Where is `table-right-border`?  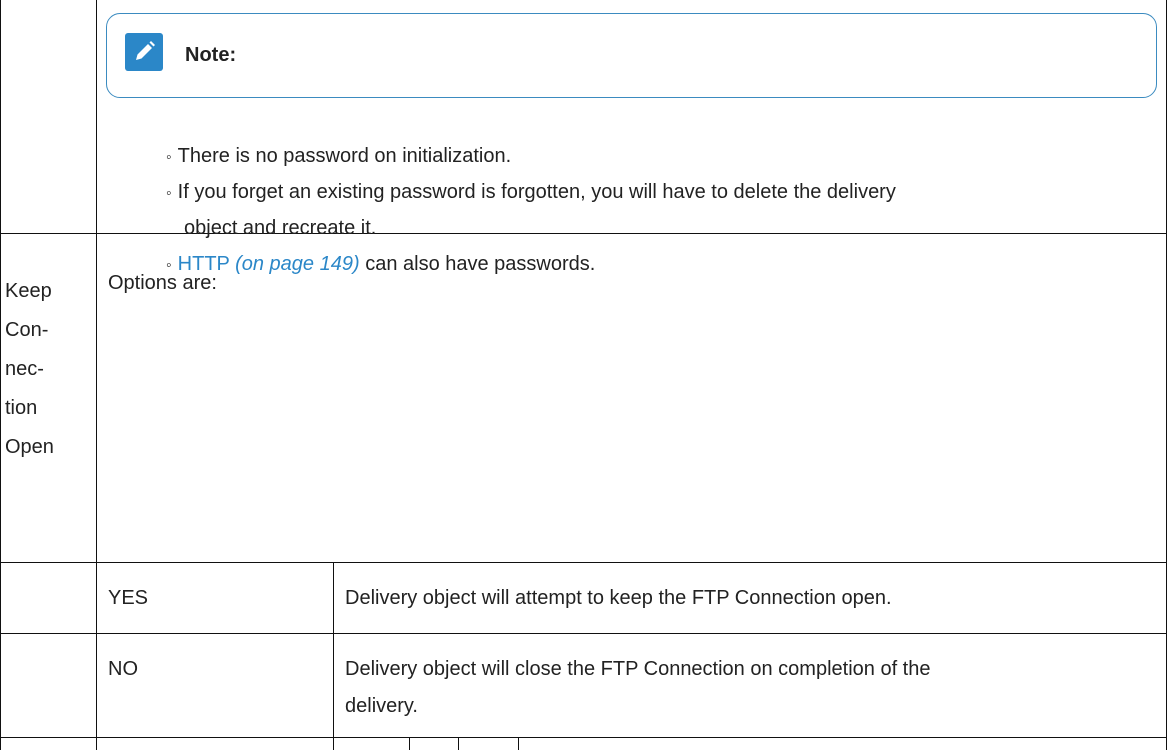
table-right-border is located at coordinates (1166, 375).